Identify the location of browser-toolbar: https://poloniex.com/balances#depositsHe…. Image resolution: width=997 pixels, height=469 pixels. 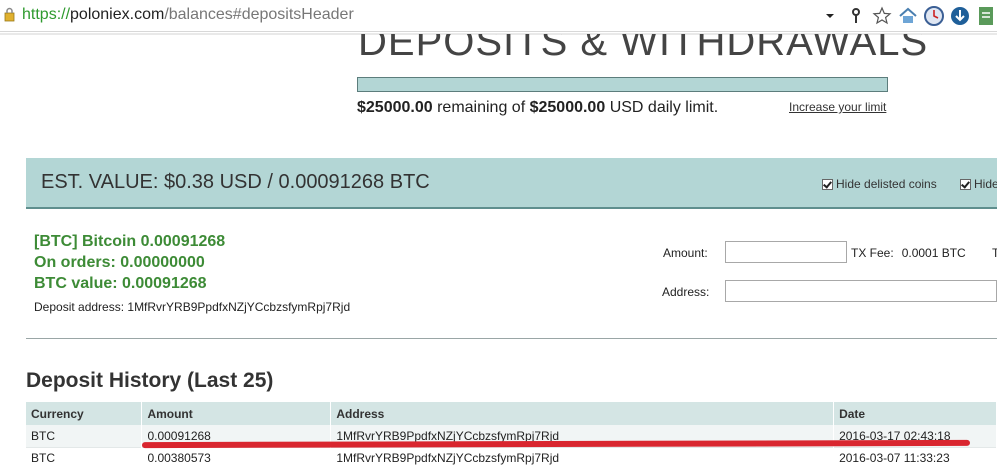
(498, 16).